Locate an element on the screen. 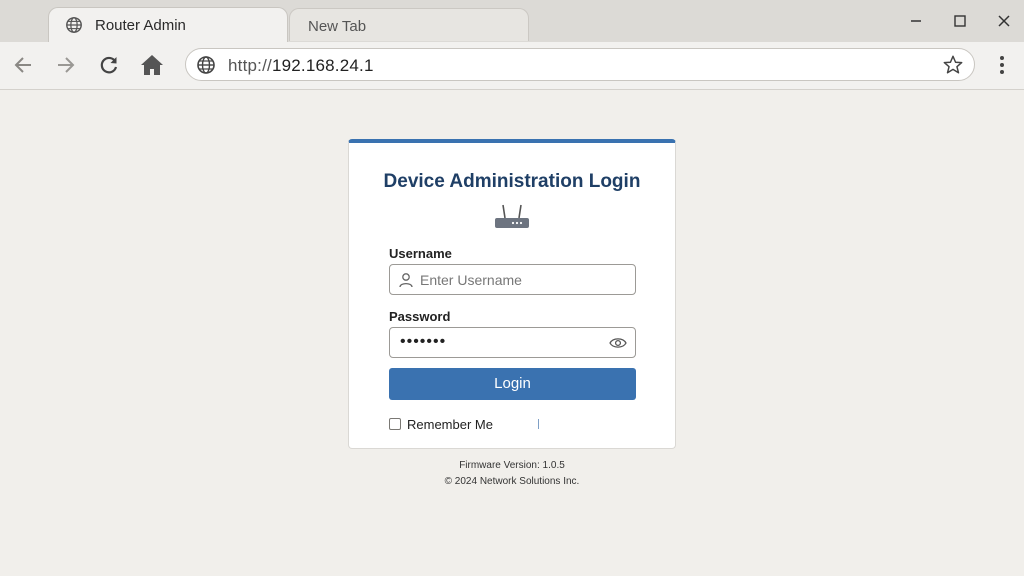  address-bar: http://192.168.24.1 is located at coordinates (580, 64).